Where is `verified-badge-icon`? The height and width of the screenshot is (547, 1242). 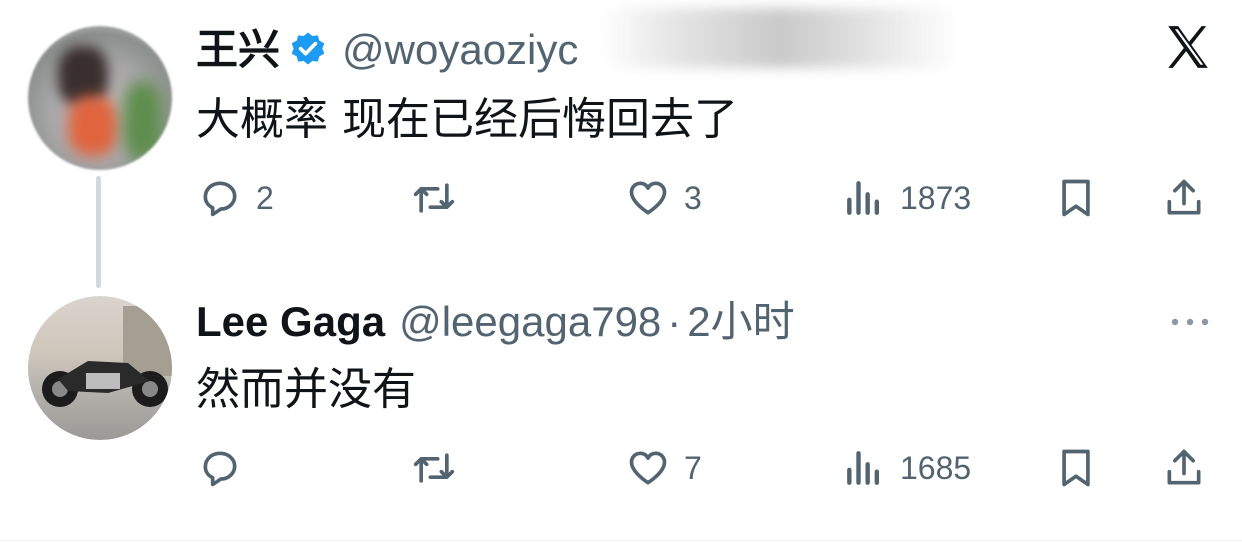
verified-badge-icon is located at coordinates (308, 48).